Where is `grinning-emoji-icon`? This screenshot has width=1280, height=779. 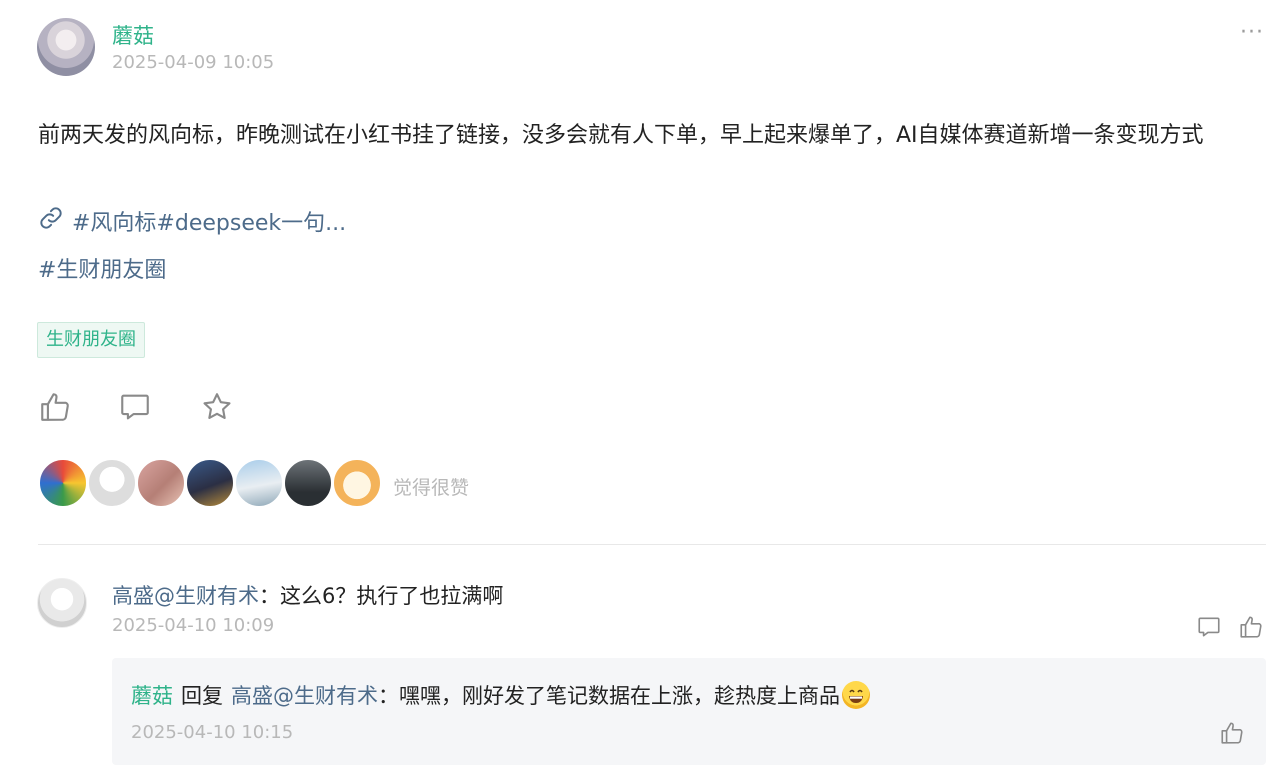 grinning-emoji-icon is located at coordinates (856, 695).